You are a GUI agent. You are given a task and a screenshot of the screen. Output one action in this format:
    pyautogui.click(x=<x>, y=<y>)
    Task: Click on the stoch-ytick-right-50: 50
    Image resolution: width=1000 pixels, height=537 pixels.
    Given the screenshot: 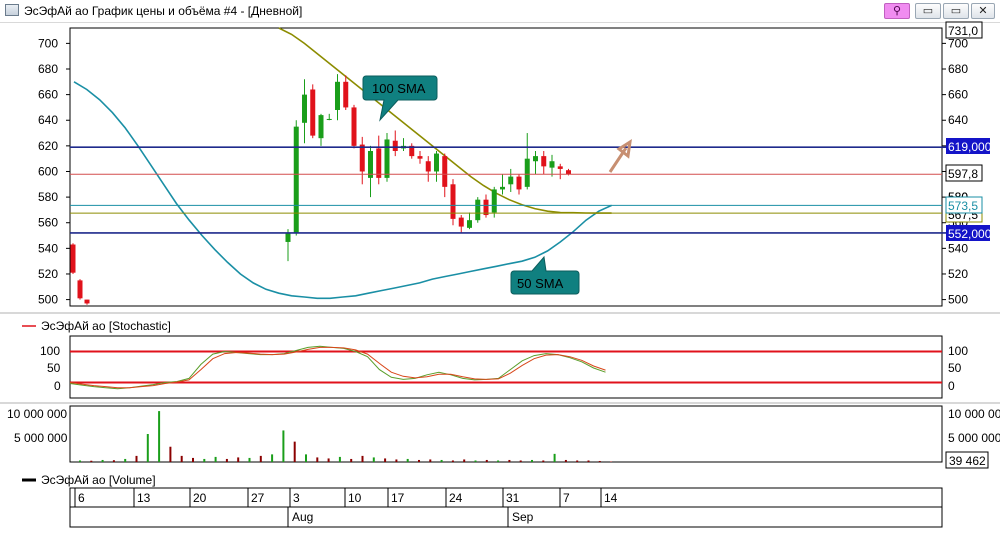 What is the action you would take?
    pyautogui.click(x=955, y=368)
    